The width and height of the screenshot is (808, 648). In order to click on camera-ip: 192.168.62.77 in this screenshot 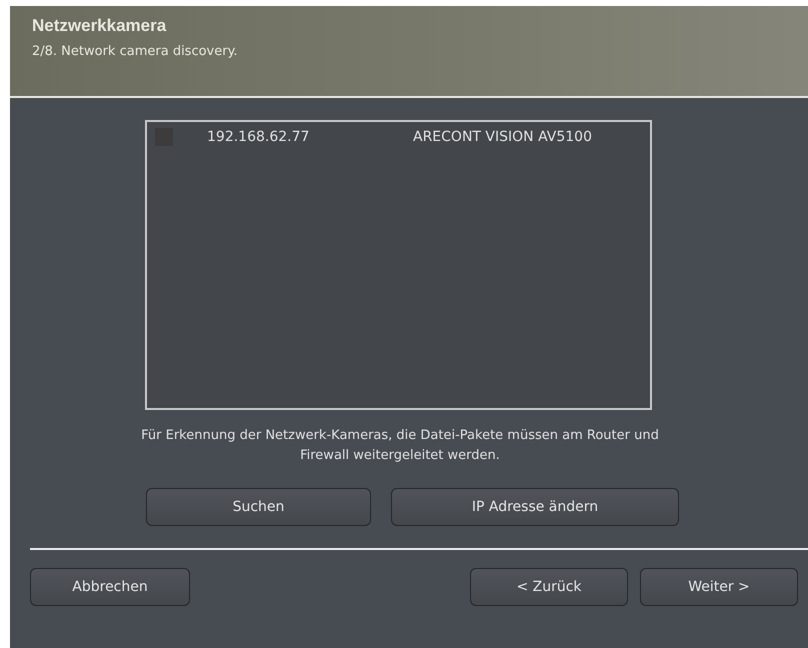, I will do `click(258, 137)`.